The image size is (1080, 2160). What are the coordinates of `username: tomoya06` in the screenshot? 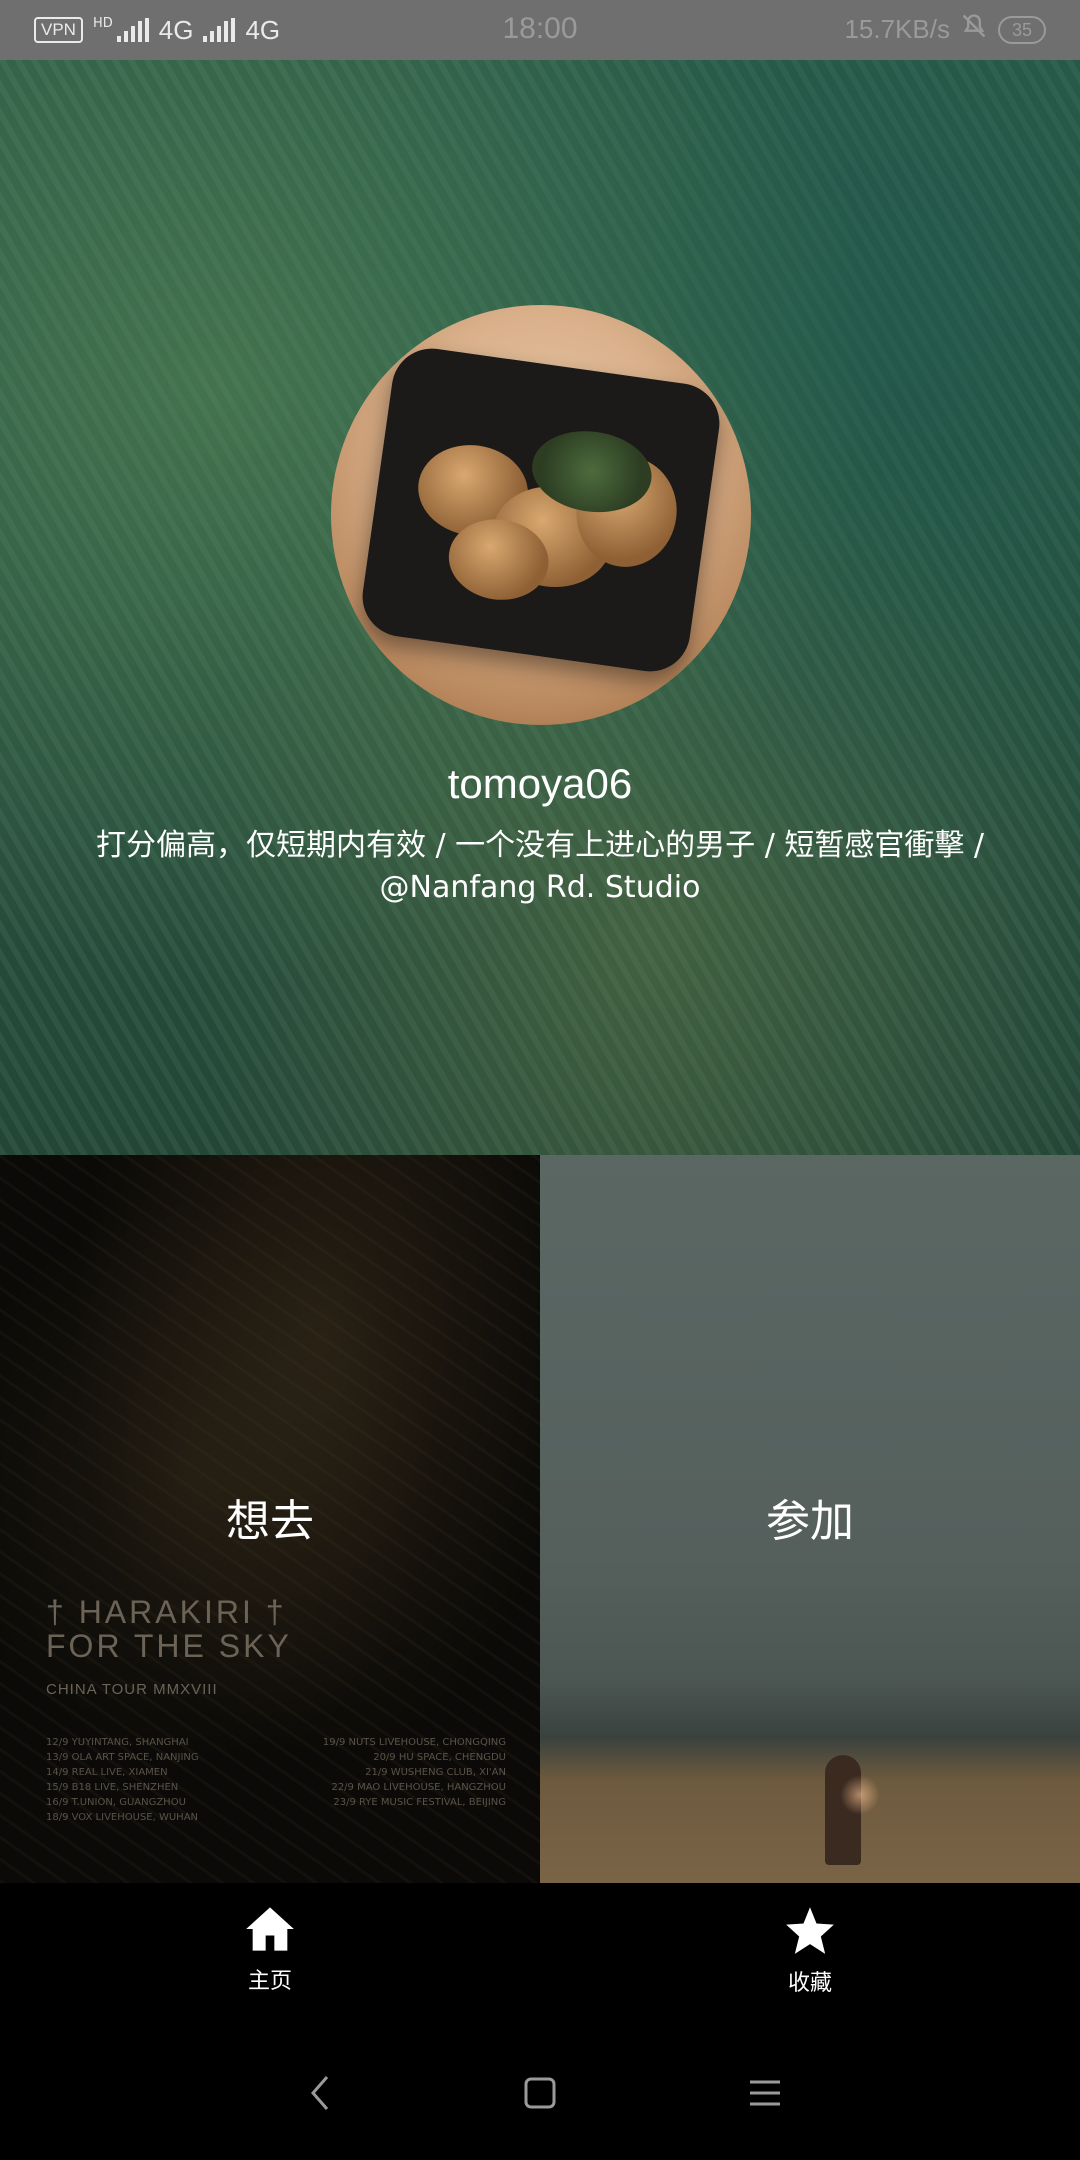 It's located at (540, 783).